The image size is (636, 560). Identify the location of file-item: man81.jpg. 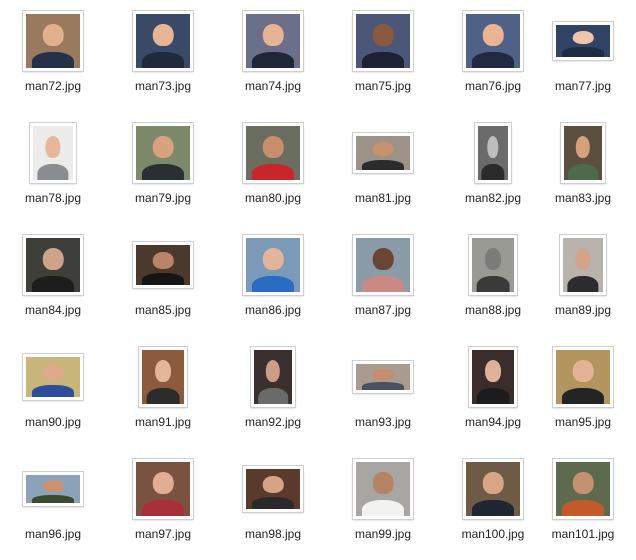
(383, 168).